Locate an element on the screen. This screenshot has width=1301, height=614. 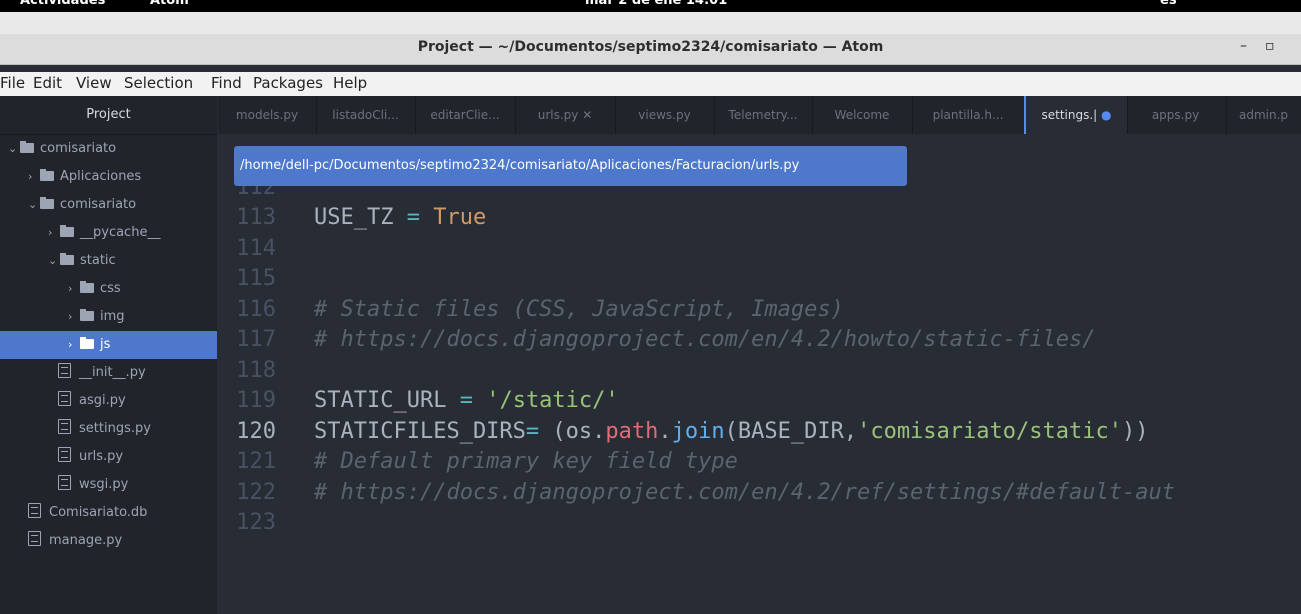
code-line: 121 # Default primary key field type is located at coordinates (759, 462).